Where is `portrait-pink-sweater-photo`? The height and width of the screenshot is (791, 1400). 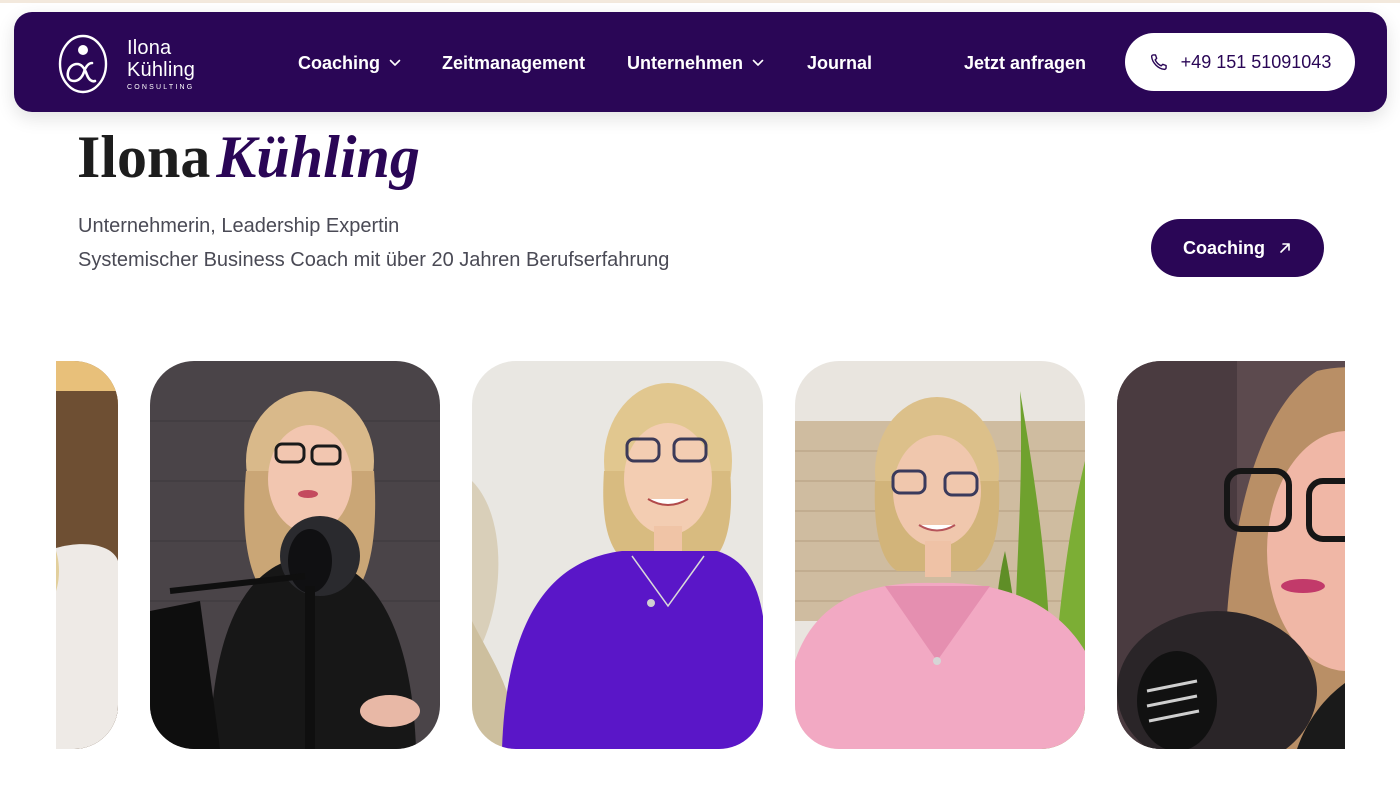
portrait-pink-sweater-photo is located at coordinates (940, 555).